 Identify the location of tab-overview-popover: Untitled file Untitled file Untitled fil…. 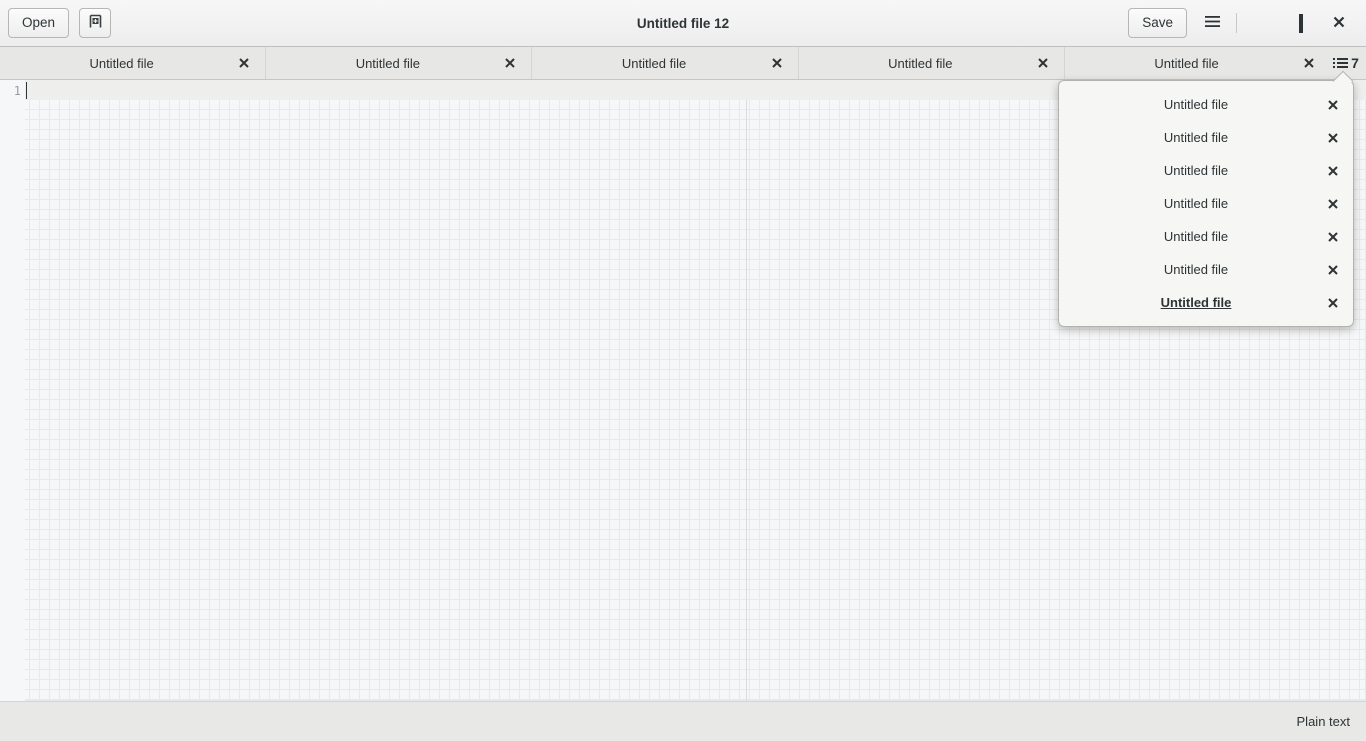
(1206, 203).